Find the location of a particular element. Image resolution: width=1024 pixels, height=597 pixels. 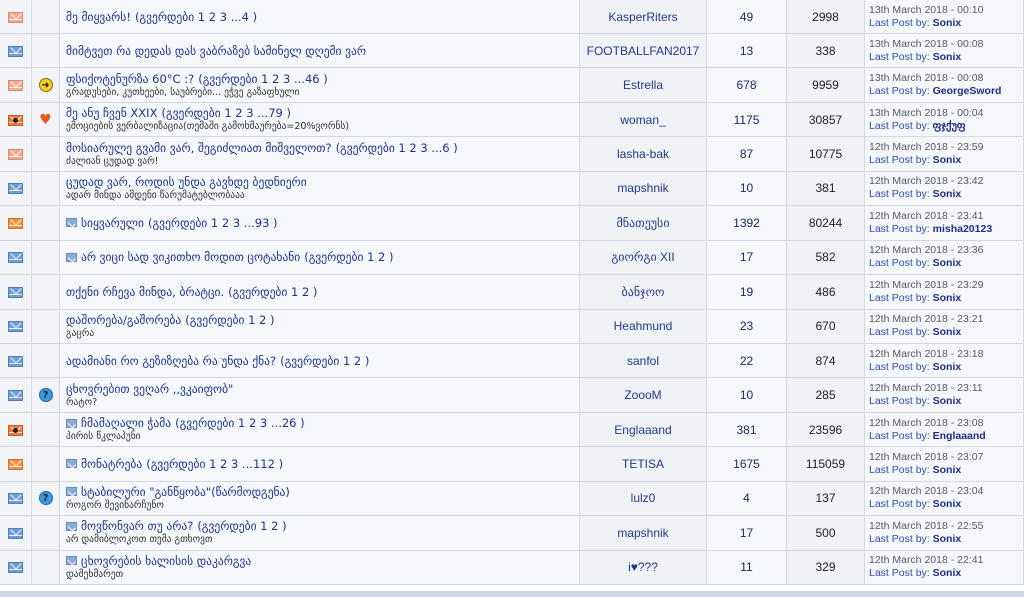

topic-title-link: ადამიანი რო გეზიზღება რა უნდა ქნა? is located at coordinates (171, 361).